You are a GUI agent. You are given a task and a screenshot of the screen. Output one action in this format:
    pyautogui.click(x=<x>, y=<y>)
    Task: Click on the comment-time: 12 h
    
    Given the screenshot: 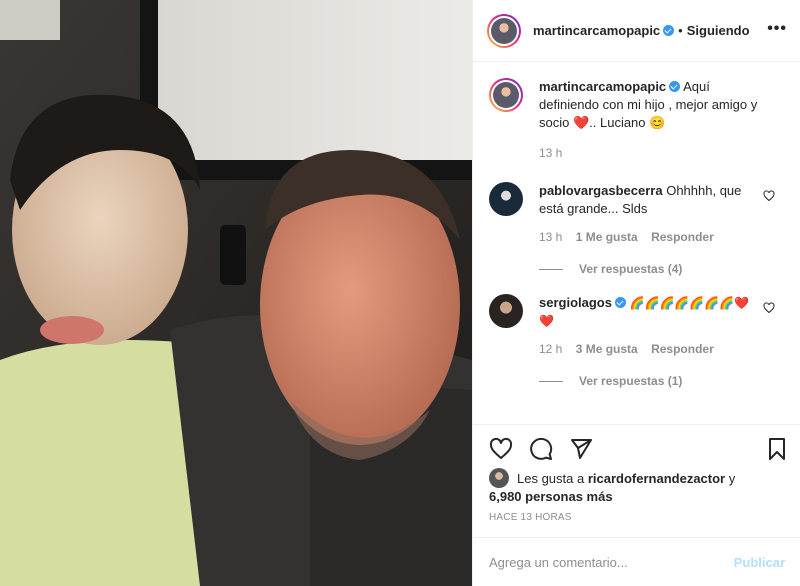 What is the action you would take?
    pyautogui.click(x=550, y=349)
    